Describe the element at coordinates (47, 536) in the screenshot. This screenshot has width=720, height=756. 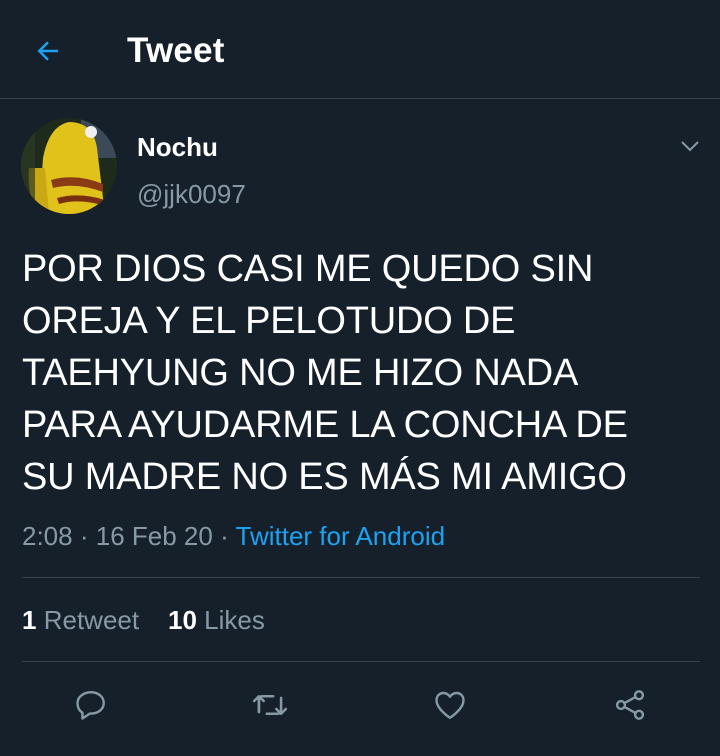
I see `tweet-time: 2:08` at that location.